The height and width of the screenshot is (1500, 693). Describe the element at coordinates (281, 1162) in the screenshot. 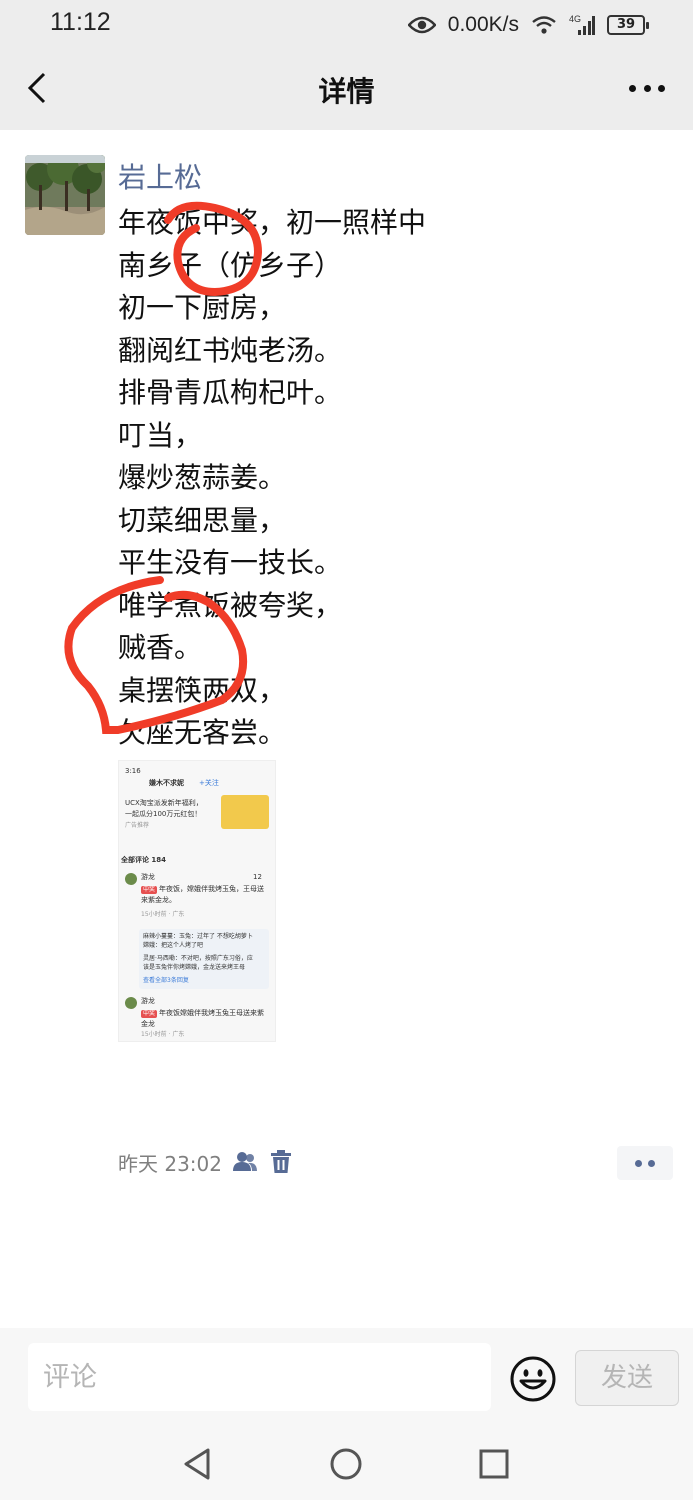

I see `trash-icon` at that location.